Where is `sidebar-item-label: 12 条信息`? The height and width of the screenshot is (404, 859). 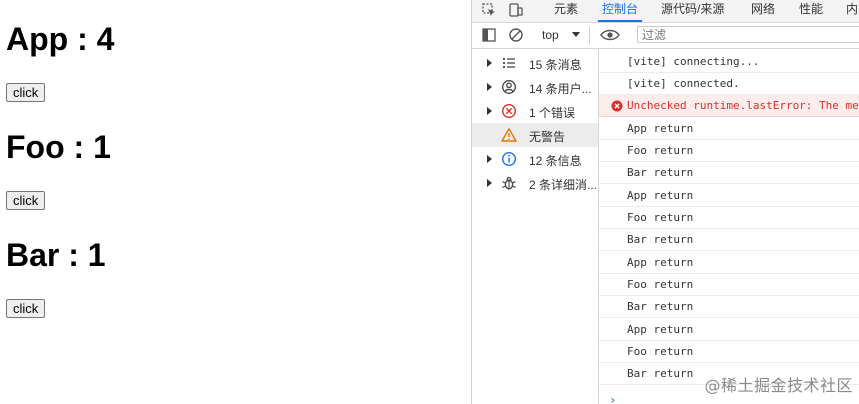 sidebar-item-label: 12 条信息 is located at coordinates (555, 161).